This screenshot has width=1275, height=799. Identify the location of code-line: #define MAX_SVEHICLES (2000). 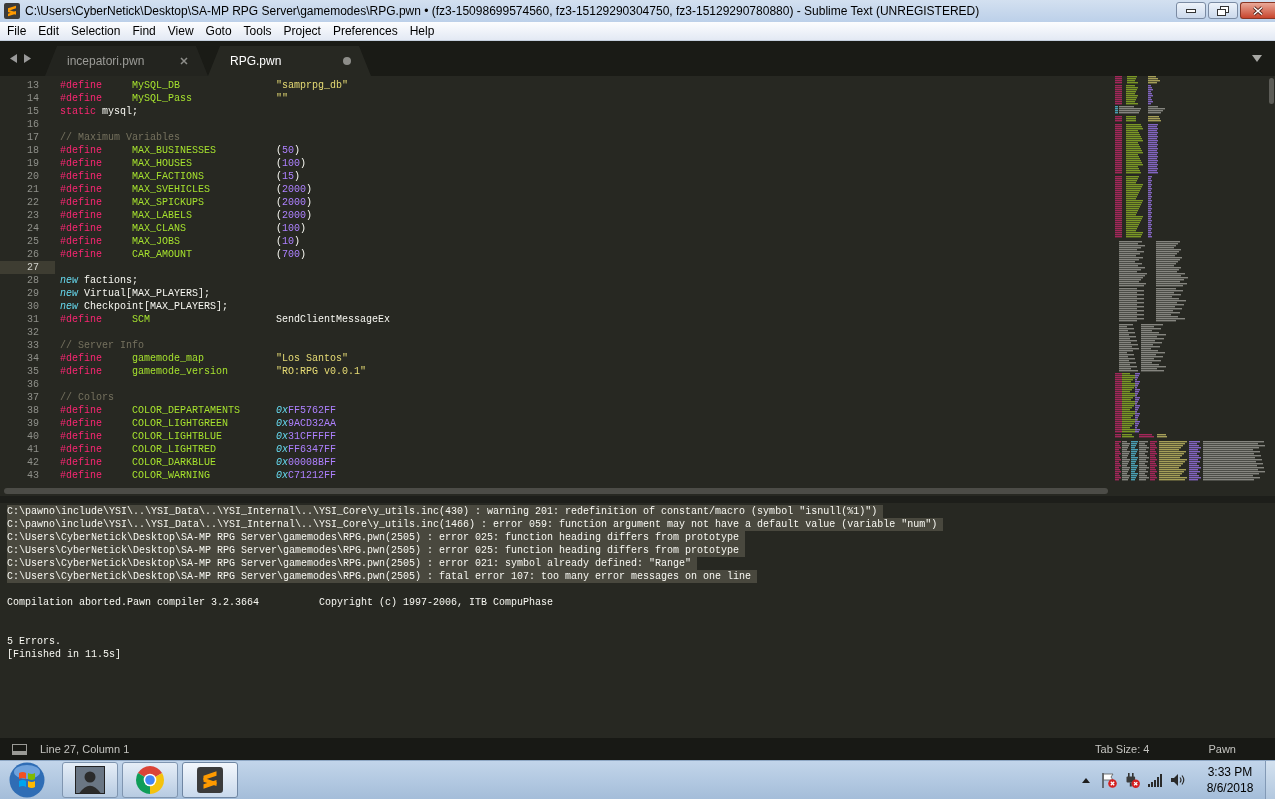
(186, 189).